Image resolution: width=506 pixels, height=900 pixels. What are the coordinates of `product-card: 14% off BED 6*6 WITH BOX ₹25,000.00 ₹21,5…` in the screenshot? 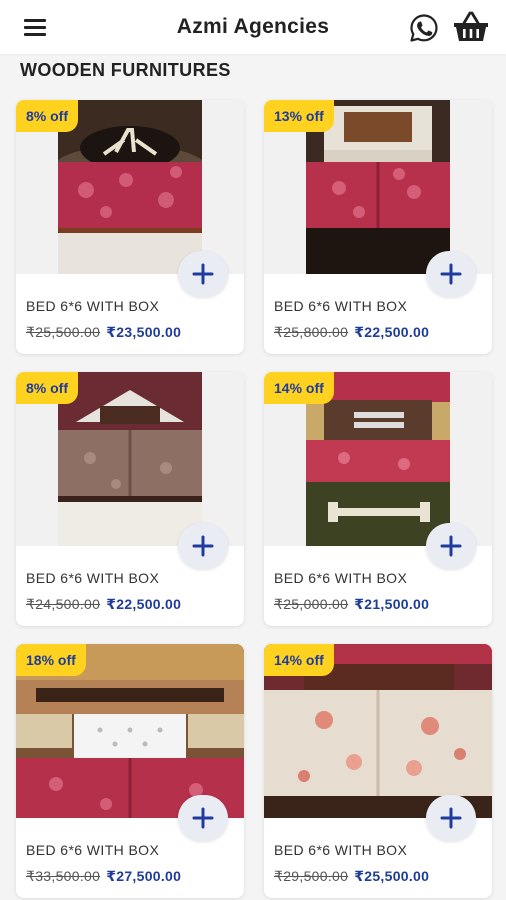 It's located at (378, 499).